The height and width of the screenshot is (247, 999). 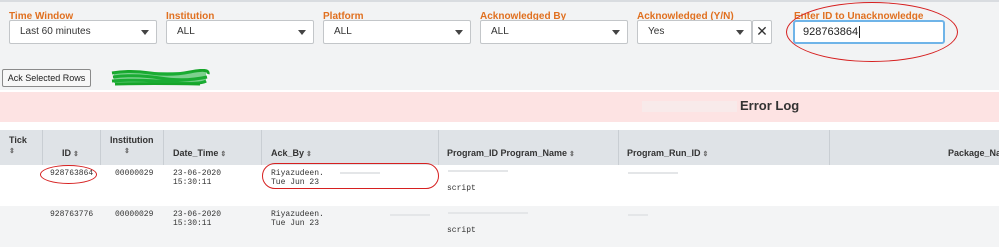 I want to click on acknowledged-yn-value: Yes, so click(x=656, y=31).